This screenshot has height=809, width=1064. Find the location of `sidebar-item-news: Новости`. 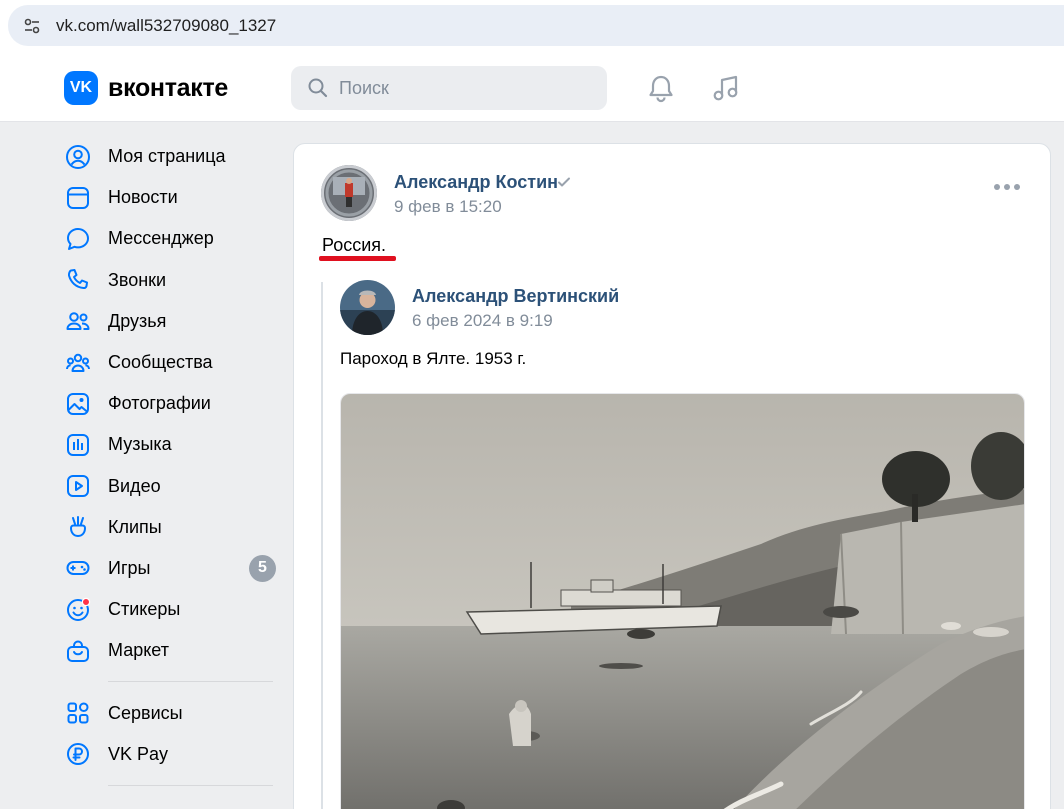

sidebar-item-news: Новости is located at coordinates (171, 197).